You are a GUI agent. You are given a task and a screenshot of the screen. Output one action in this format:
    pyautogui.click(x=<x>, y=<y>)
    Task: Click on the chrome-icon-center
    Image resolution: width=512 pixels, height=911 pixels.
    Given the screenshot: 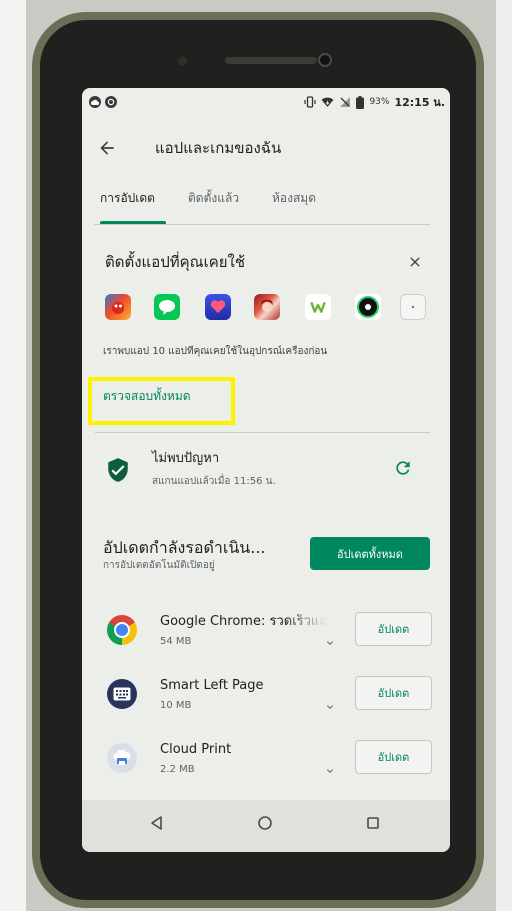 What is the action you would take?
    pyautogui.click(x=122, y=630)
    